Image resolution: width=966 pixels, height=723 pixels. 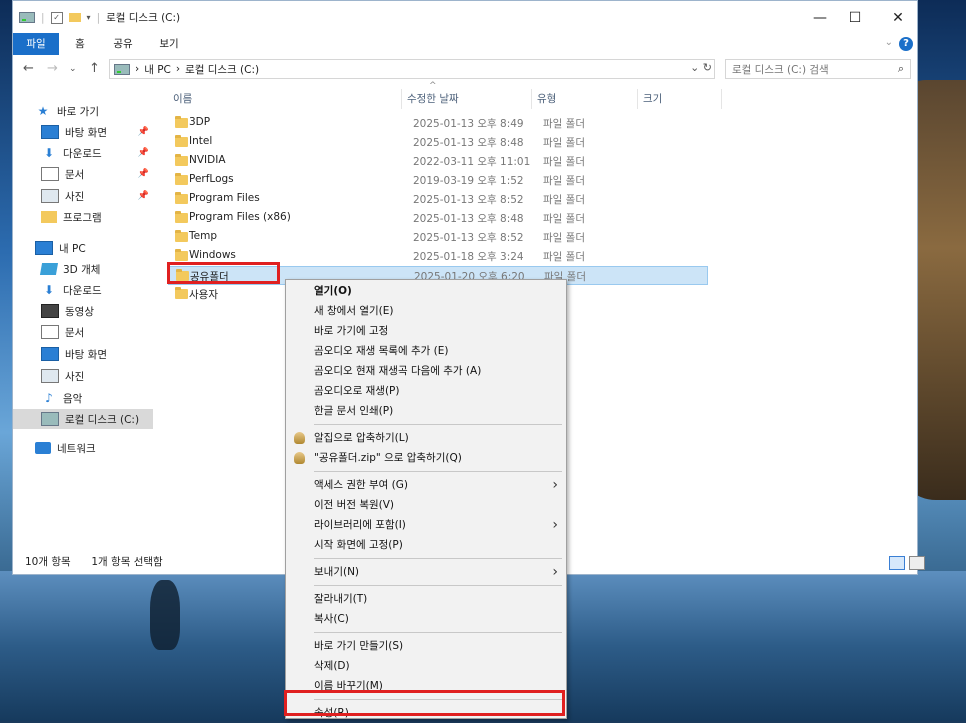 I want to click on file-row: 3DP 2025-01-13 오후 8:49 파일 폴더, so click(x=438, y=123).